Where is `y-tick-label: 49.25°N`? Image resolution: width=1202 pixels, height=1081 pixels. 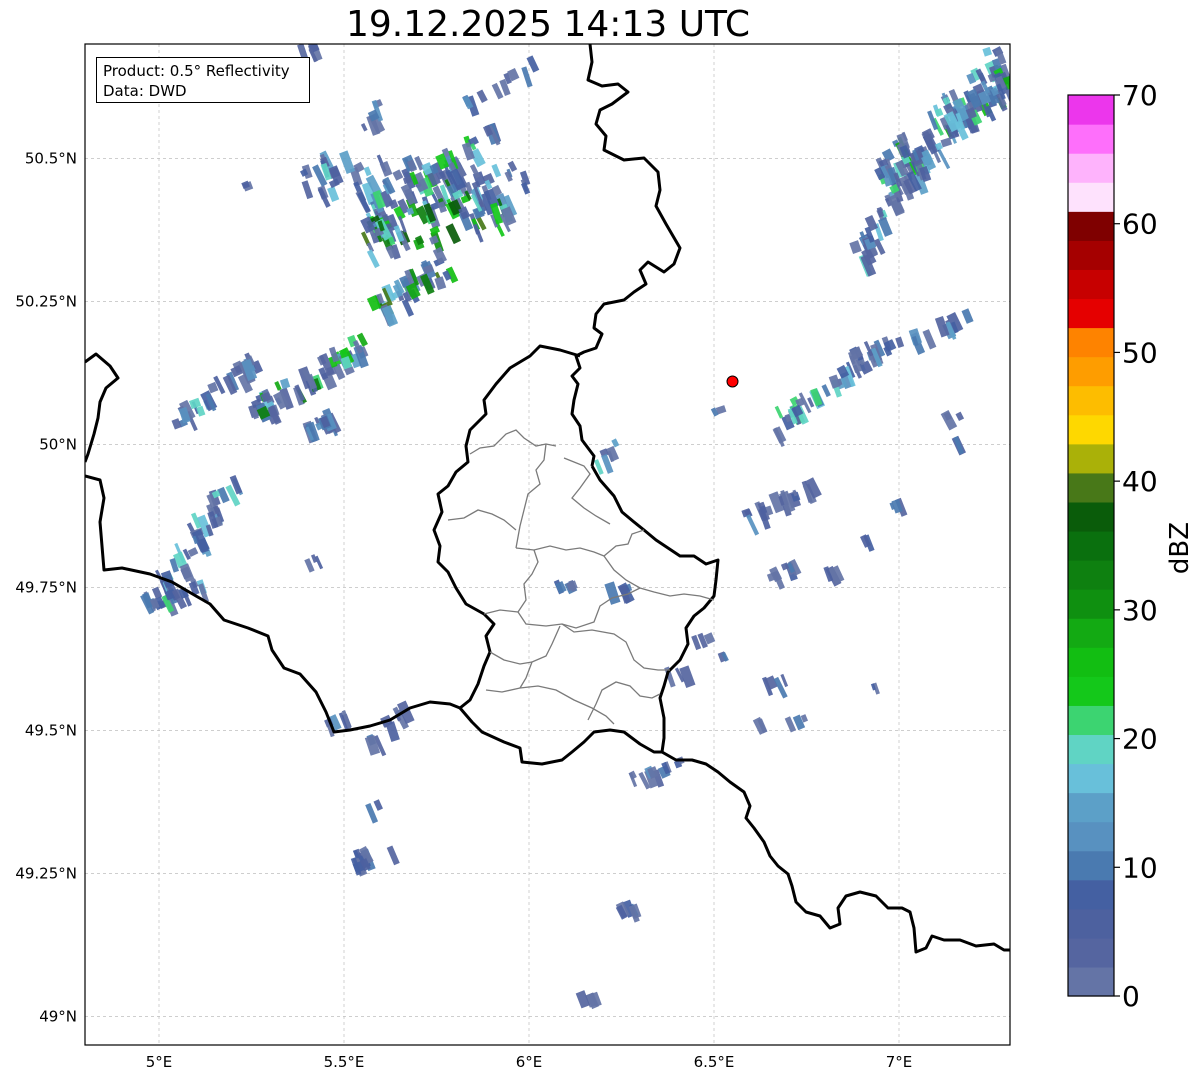 y-tick-label: 49.25°N is located at coordinates (46, 873).